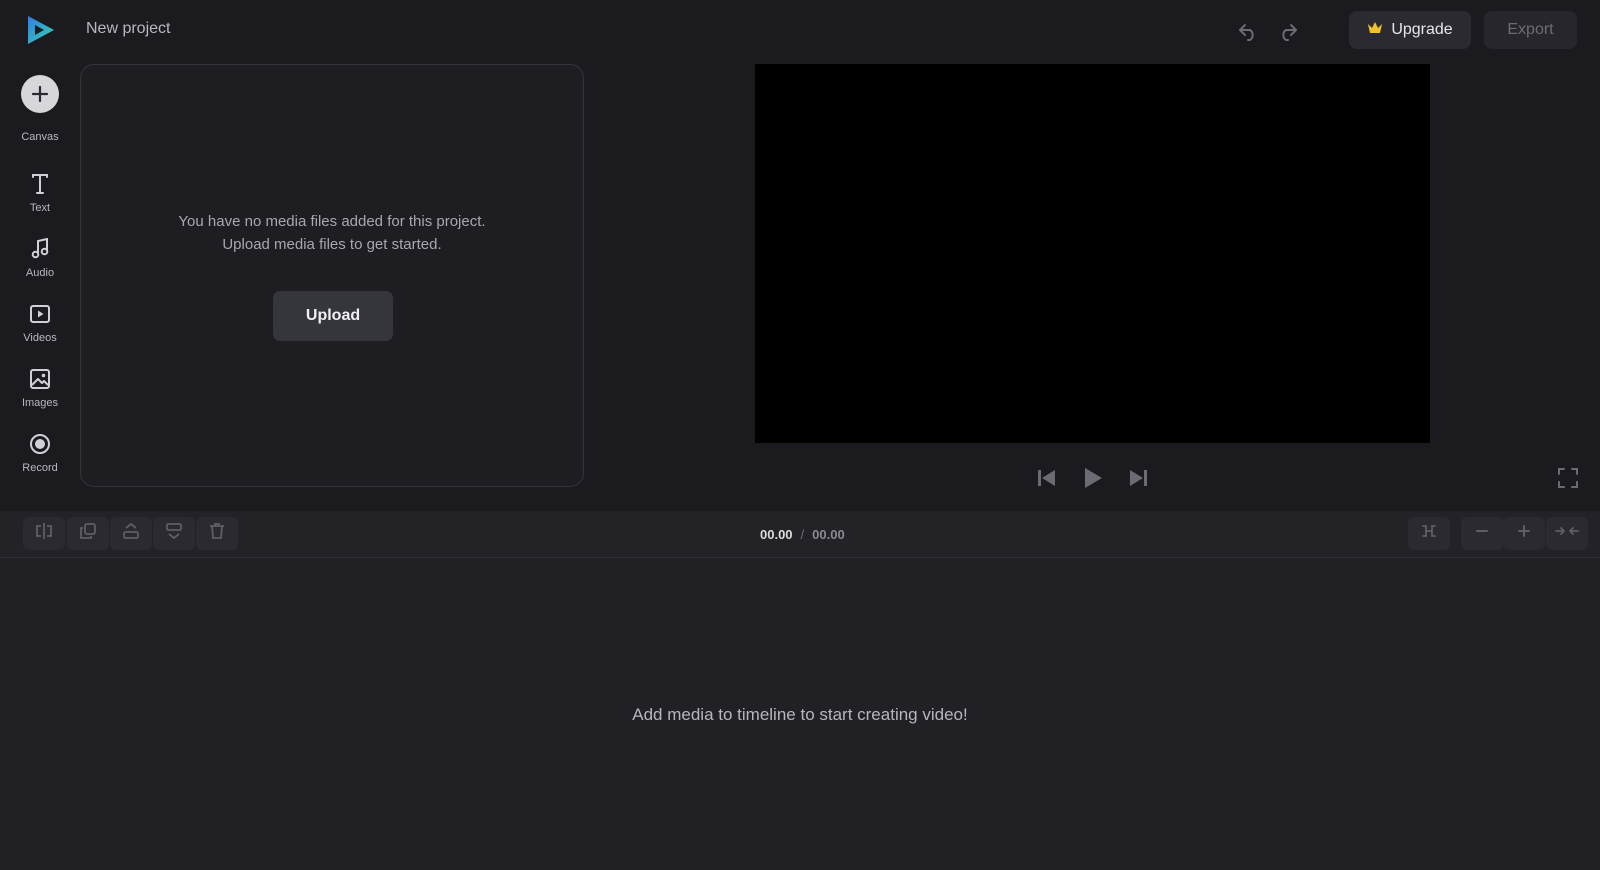 The width and height of the screenshot is (1600, 870). Describe the element at coordinates (40, 338) in the screenshot. I see `sidebar-item-label: Videos` at that location.